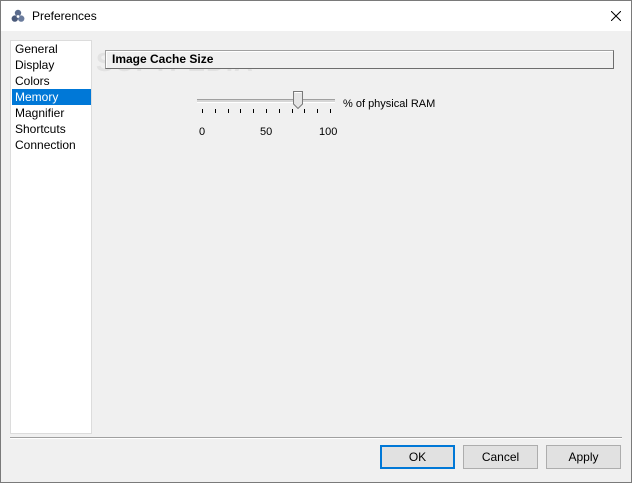  I want to click on slider-thumb, so click(298, 100).